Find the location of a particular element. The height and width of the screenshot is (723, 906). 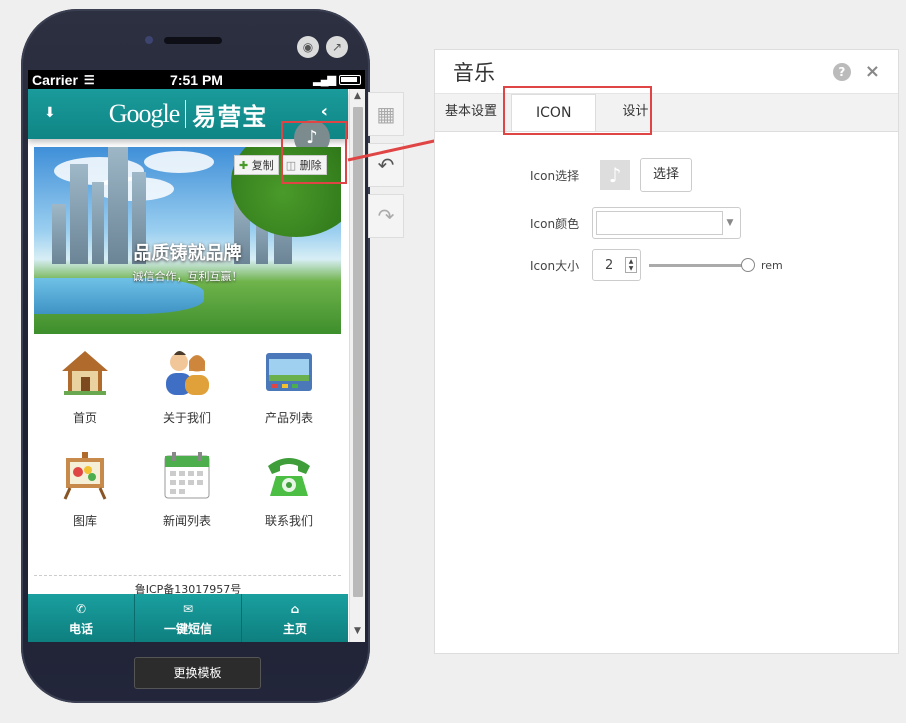

highlight-box-music is located at coordinates (314, 152).